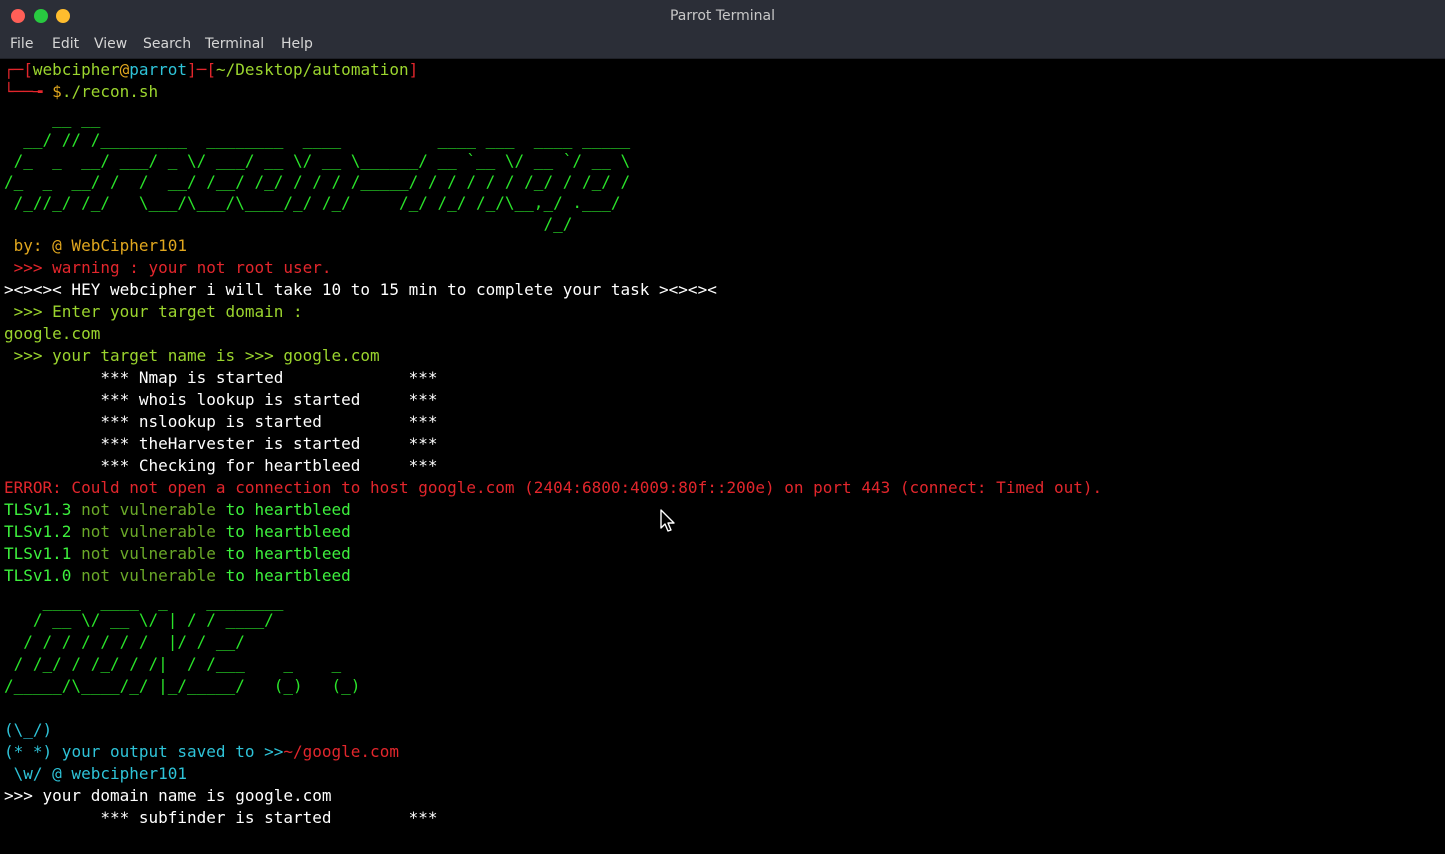  What do you see at coordinates (158, 69) in the screenshot?
I see `prompt-host: parrot` at bounding box center [158, 69].